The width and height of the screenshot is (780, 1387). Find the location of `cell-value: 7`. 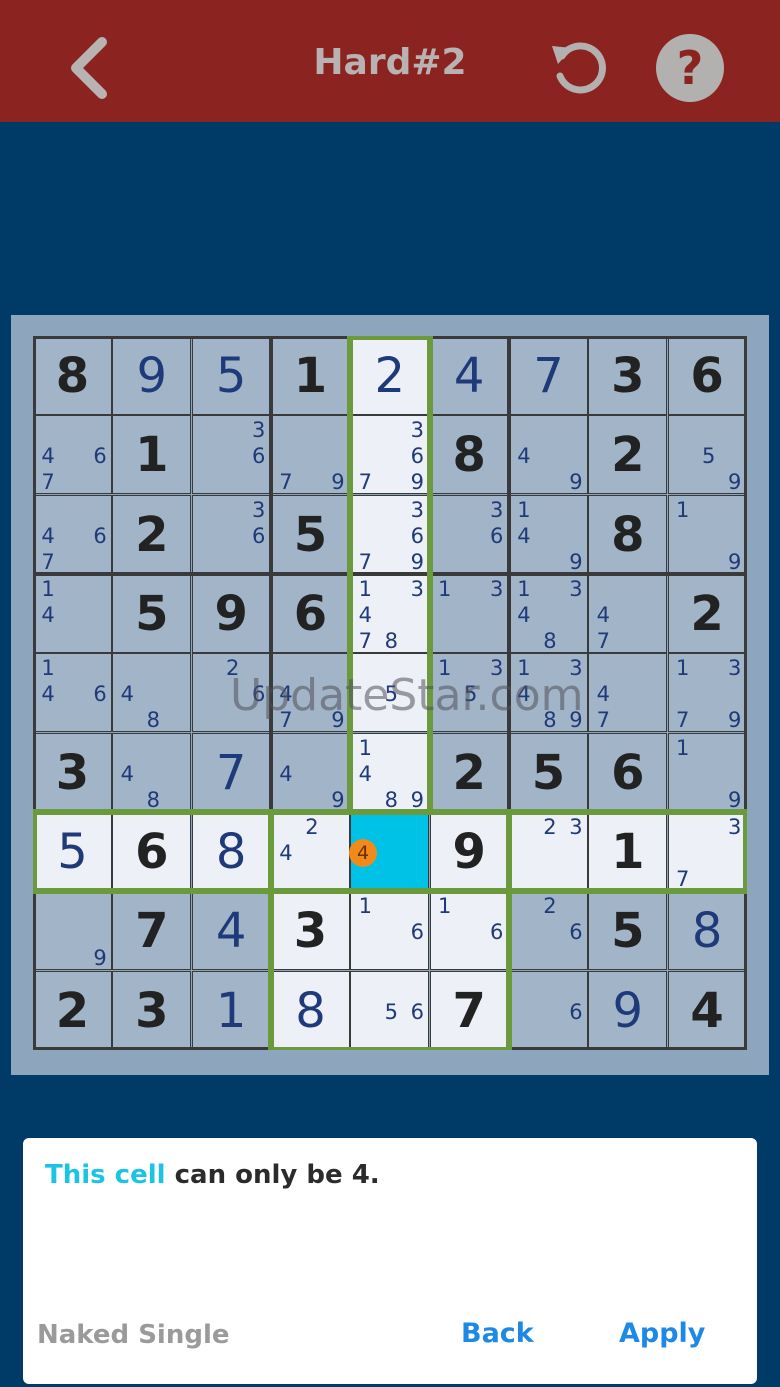

cell-value: 7 is located at coordinates (152, 931).